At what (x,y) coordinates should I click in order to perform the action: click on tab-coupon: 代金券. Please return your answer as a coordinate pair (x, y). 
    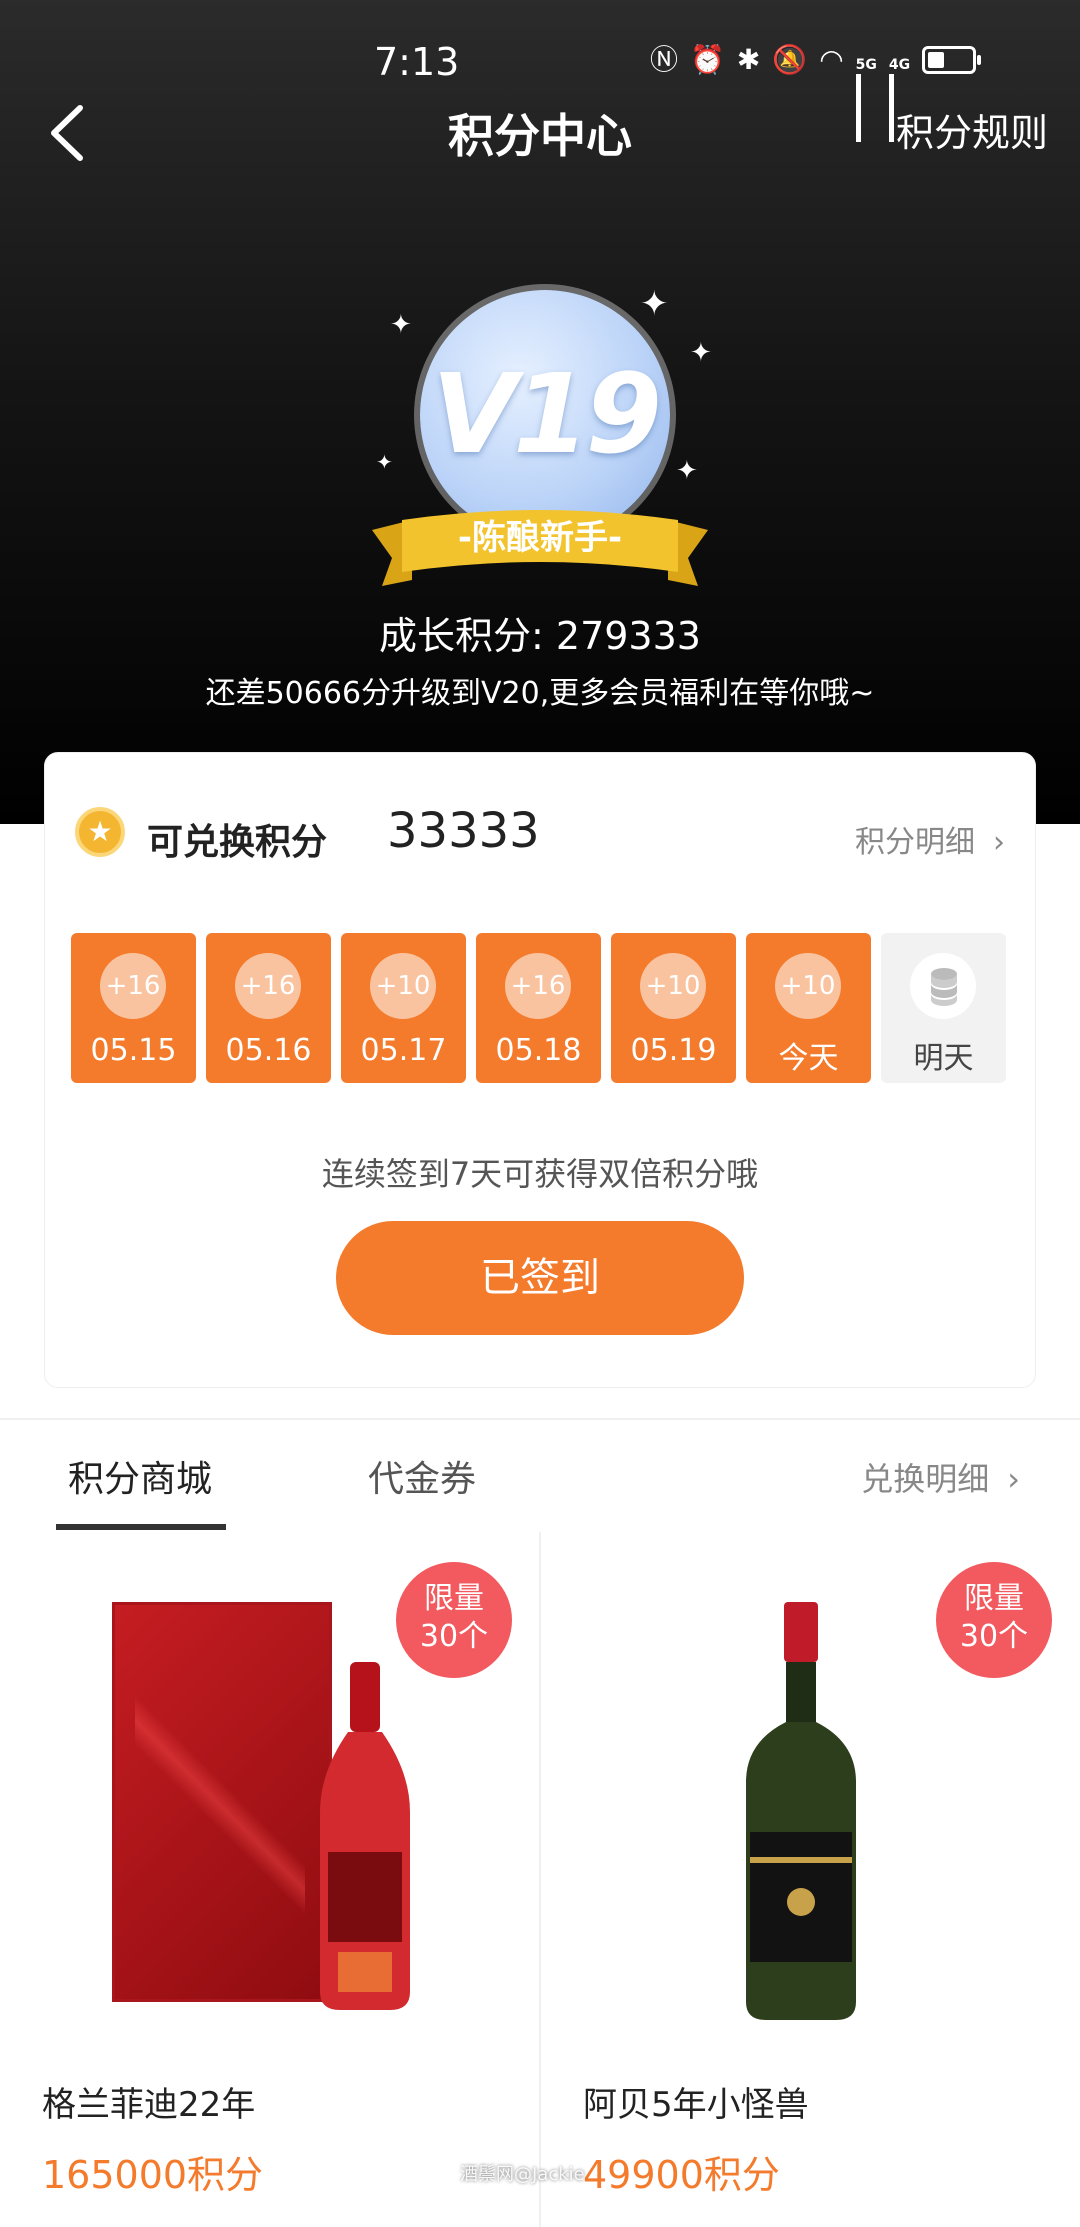
    Looking at the image, I should click on (422, 1476).